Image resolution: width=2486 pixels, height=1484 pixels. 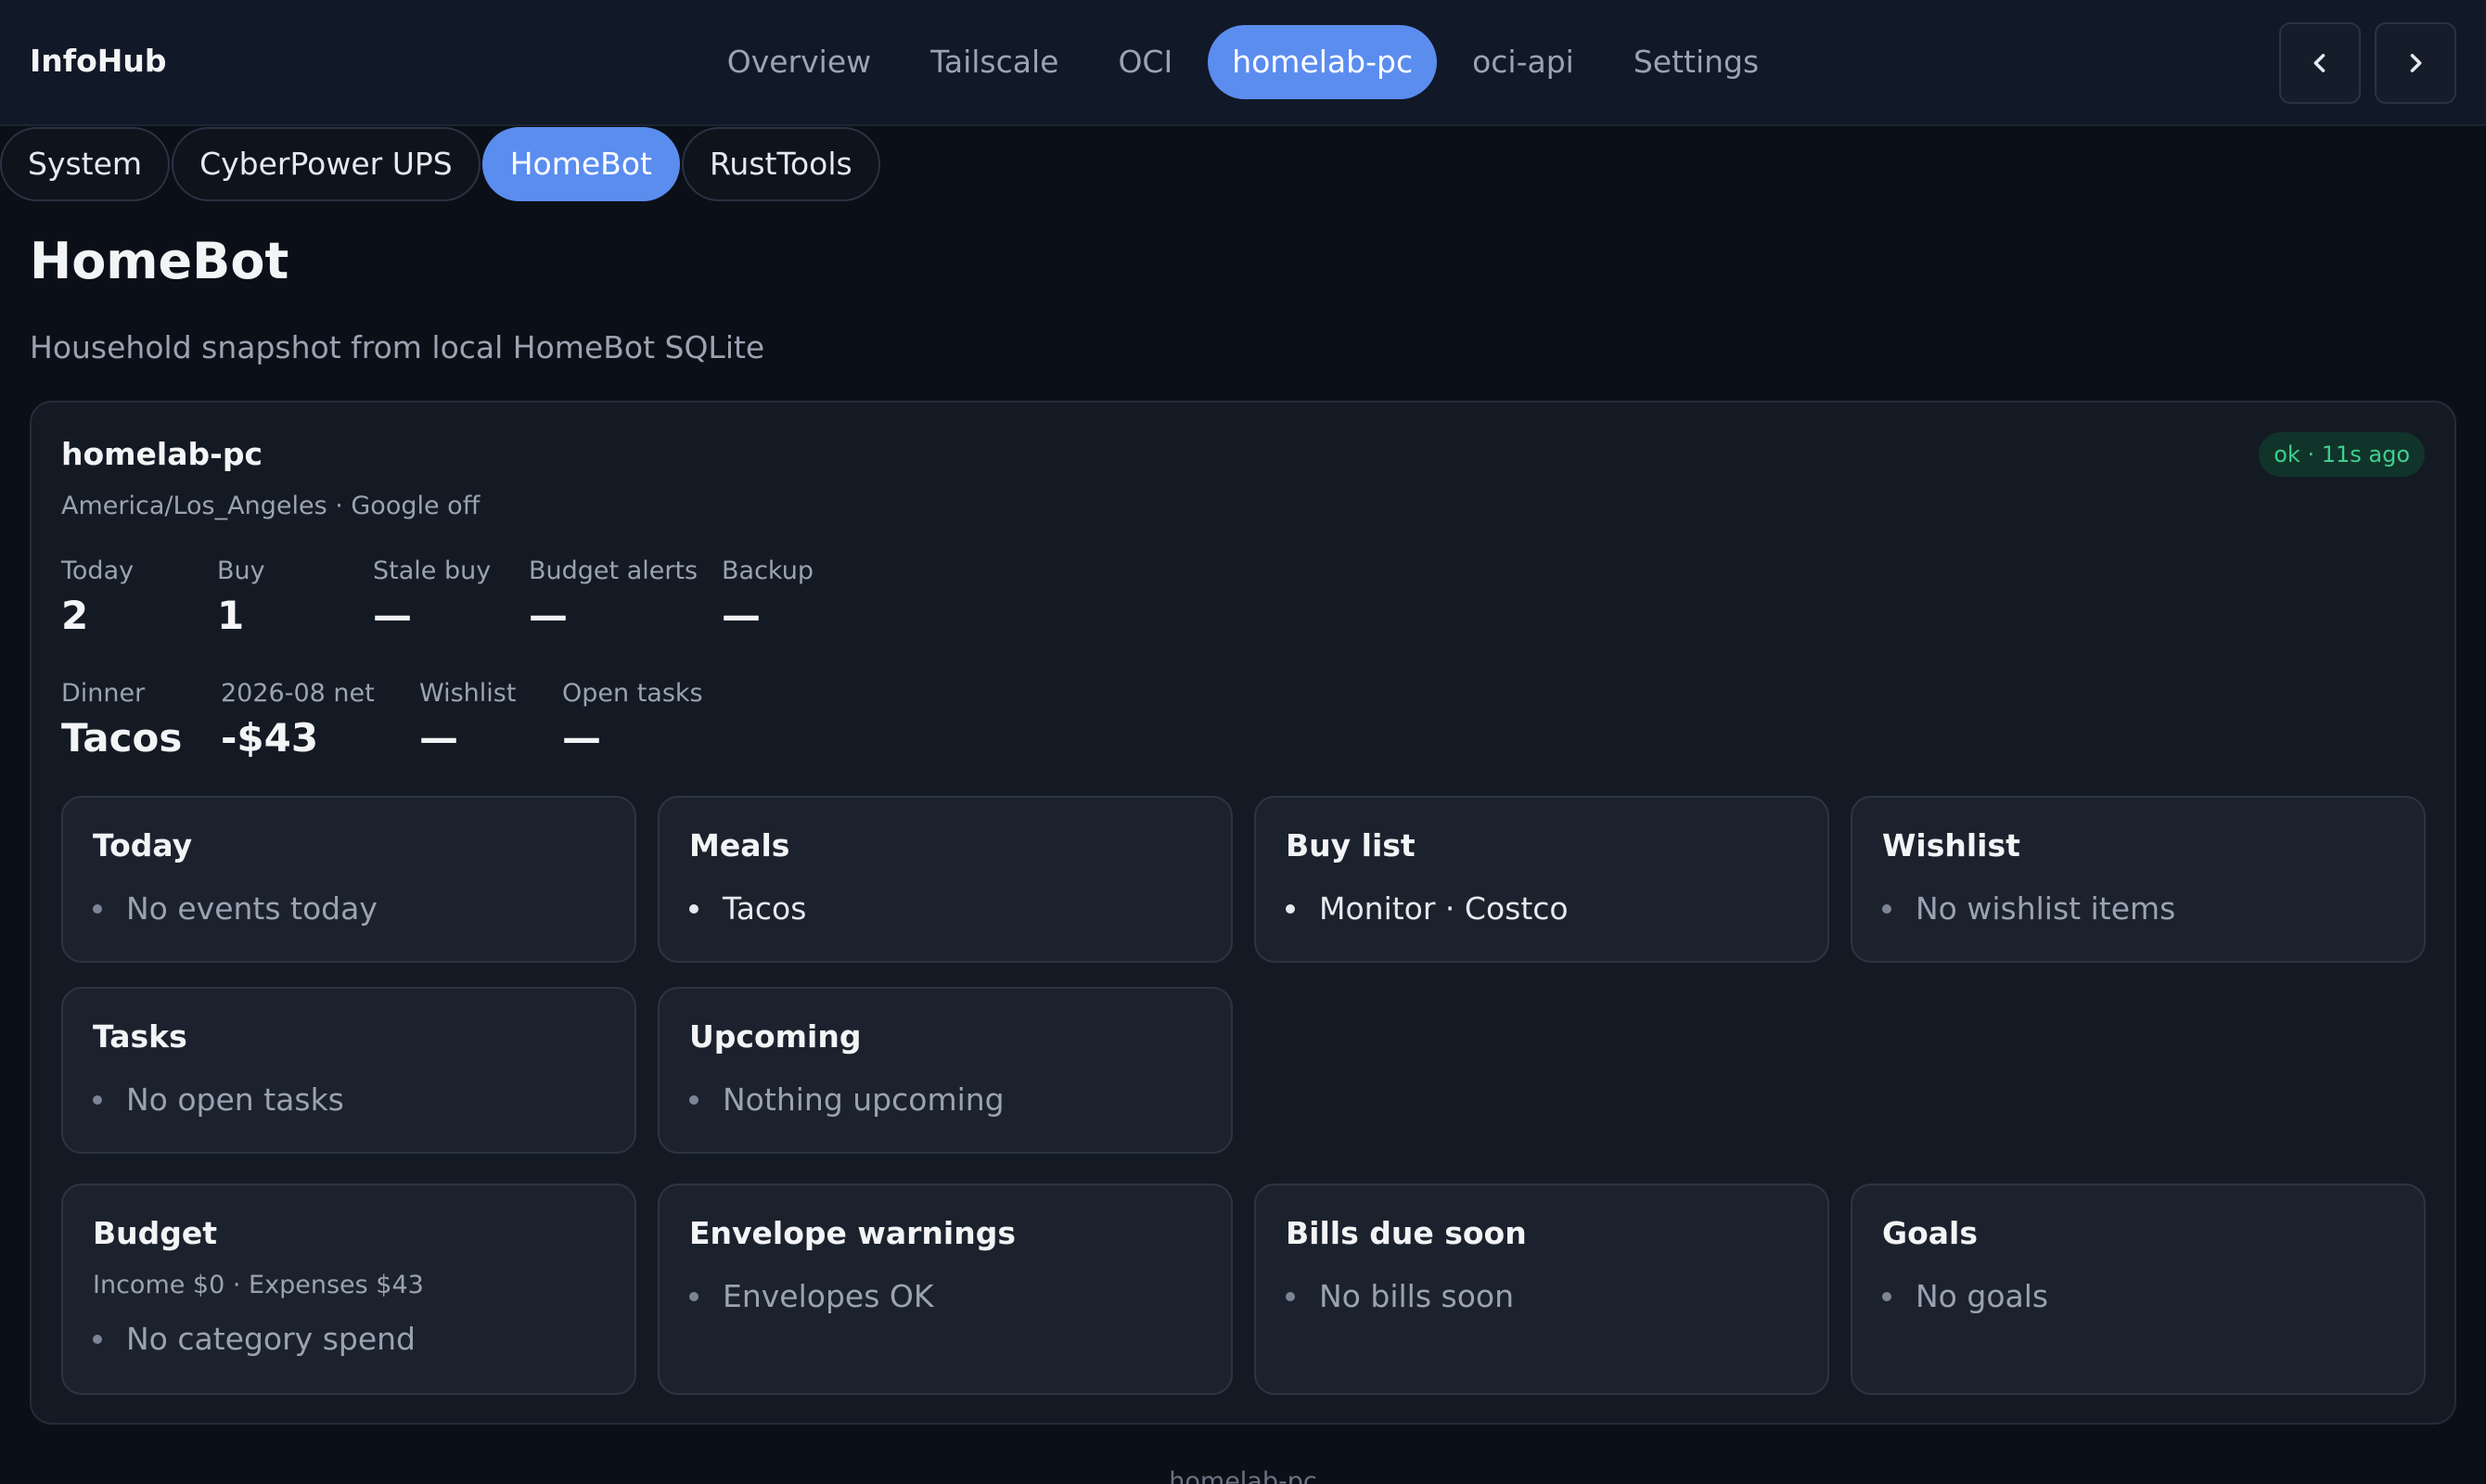 I want to click on list-item-text: No events today, so click(x=252, y=908).